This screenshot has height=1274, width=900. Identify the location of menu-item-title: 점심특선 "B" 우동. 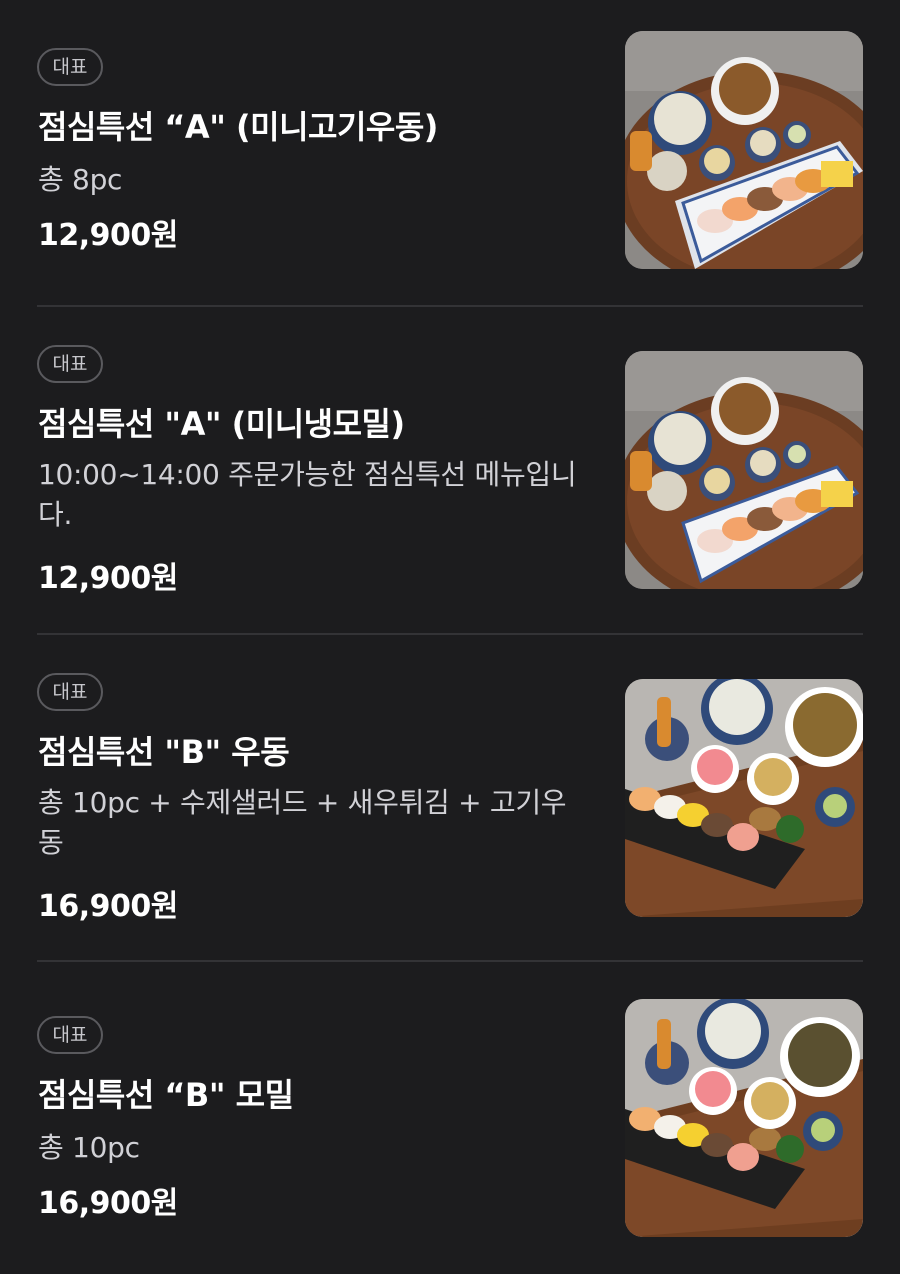
(164, 752).